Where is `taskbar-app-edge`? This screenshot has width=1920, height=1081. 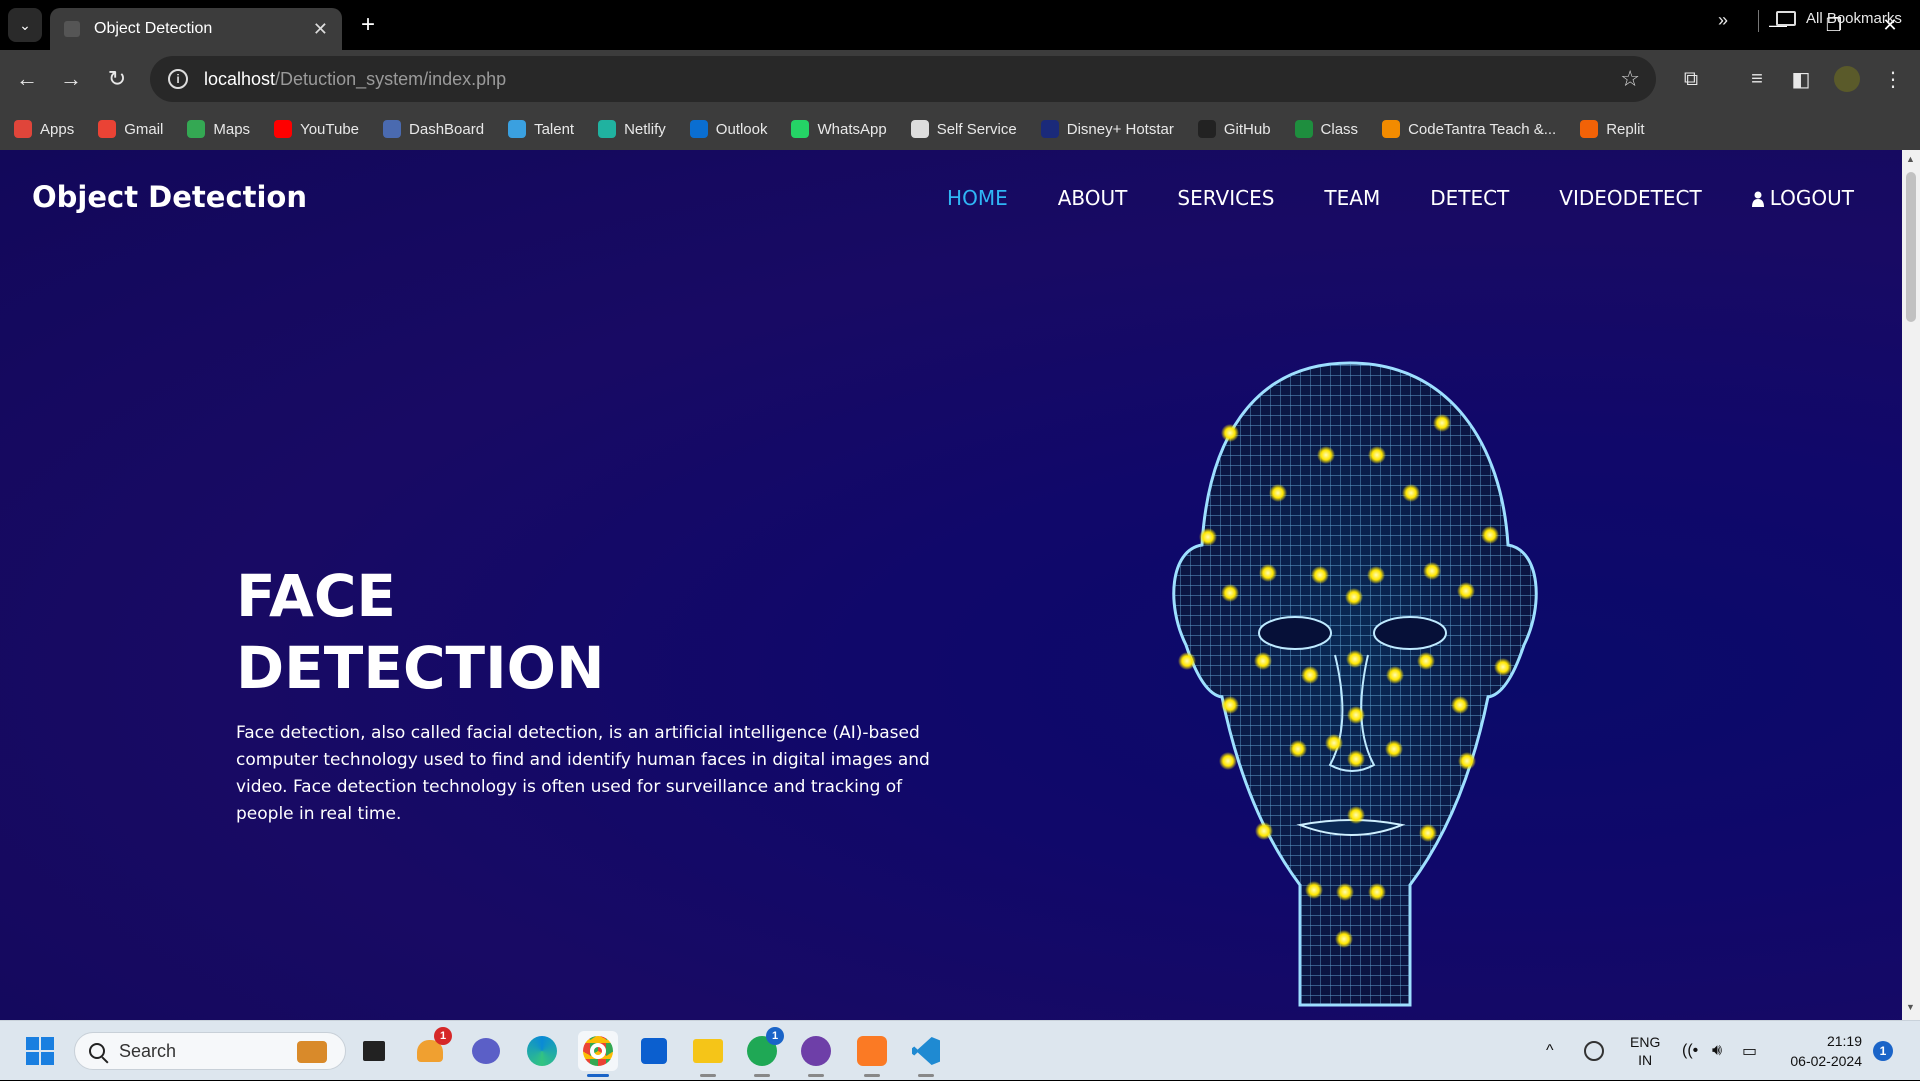
taskbar-app-edge is located at coordinates (542, 1051).